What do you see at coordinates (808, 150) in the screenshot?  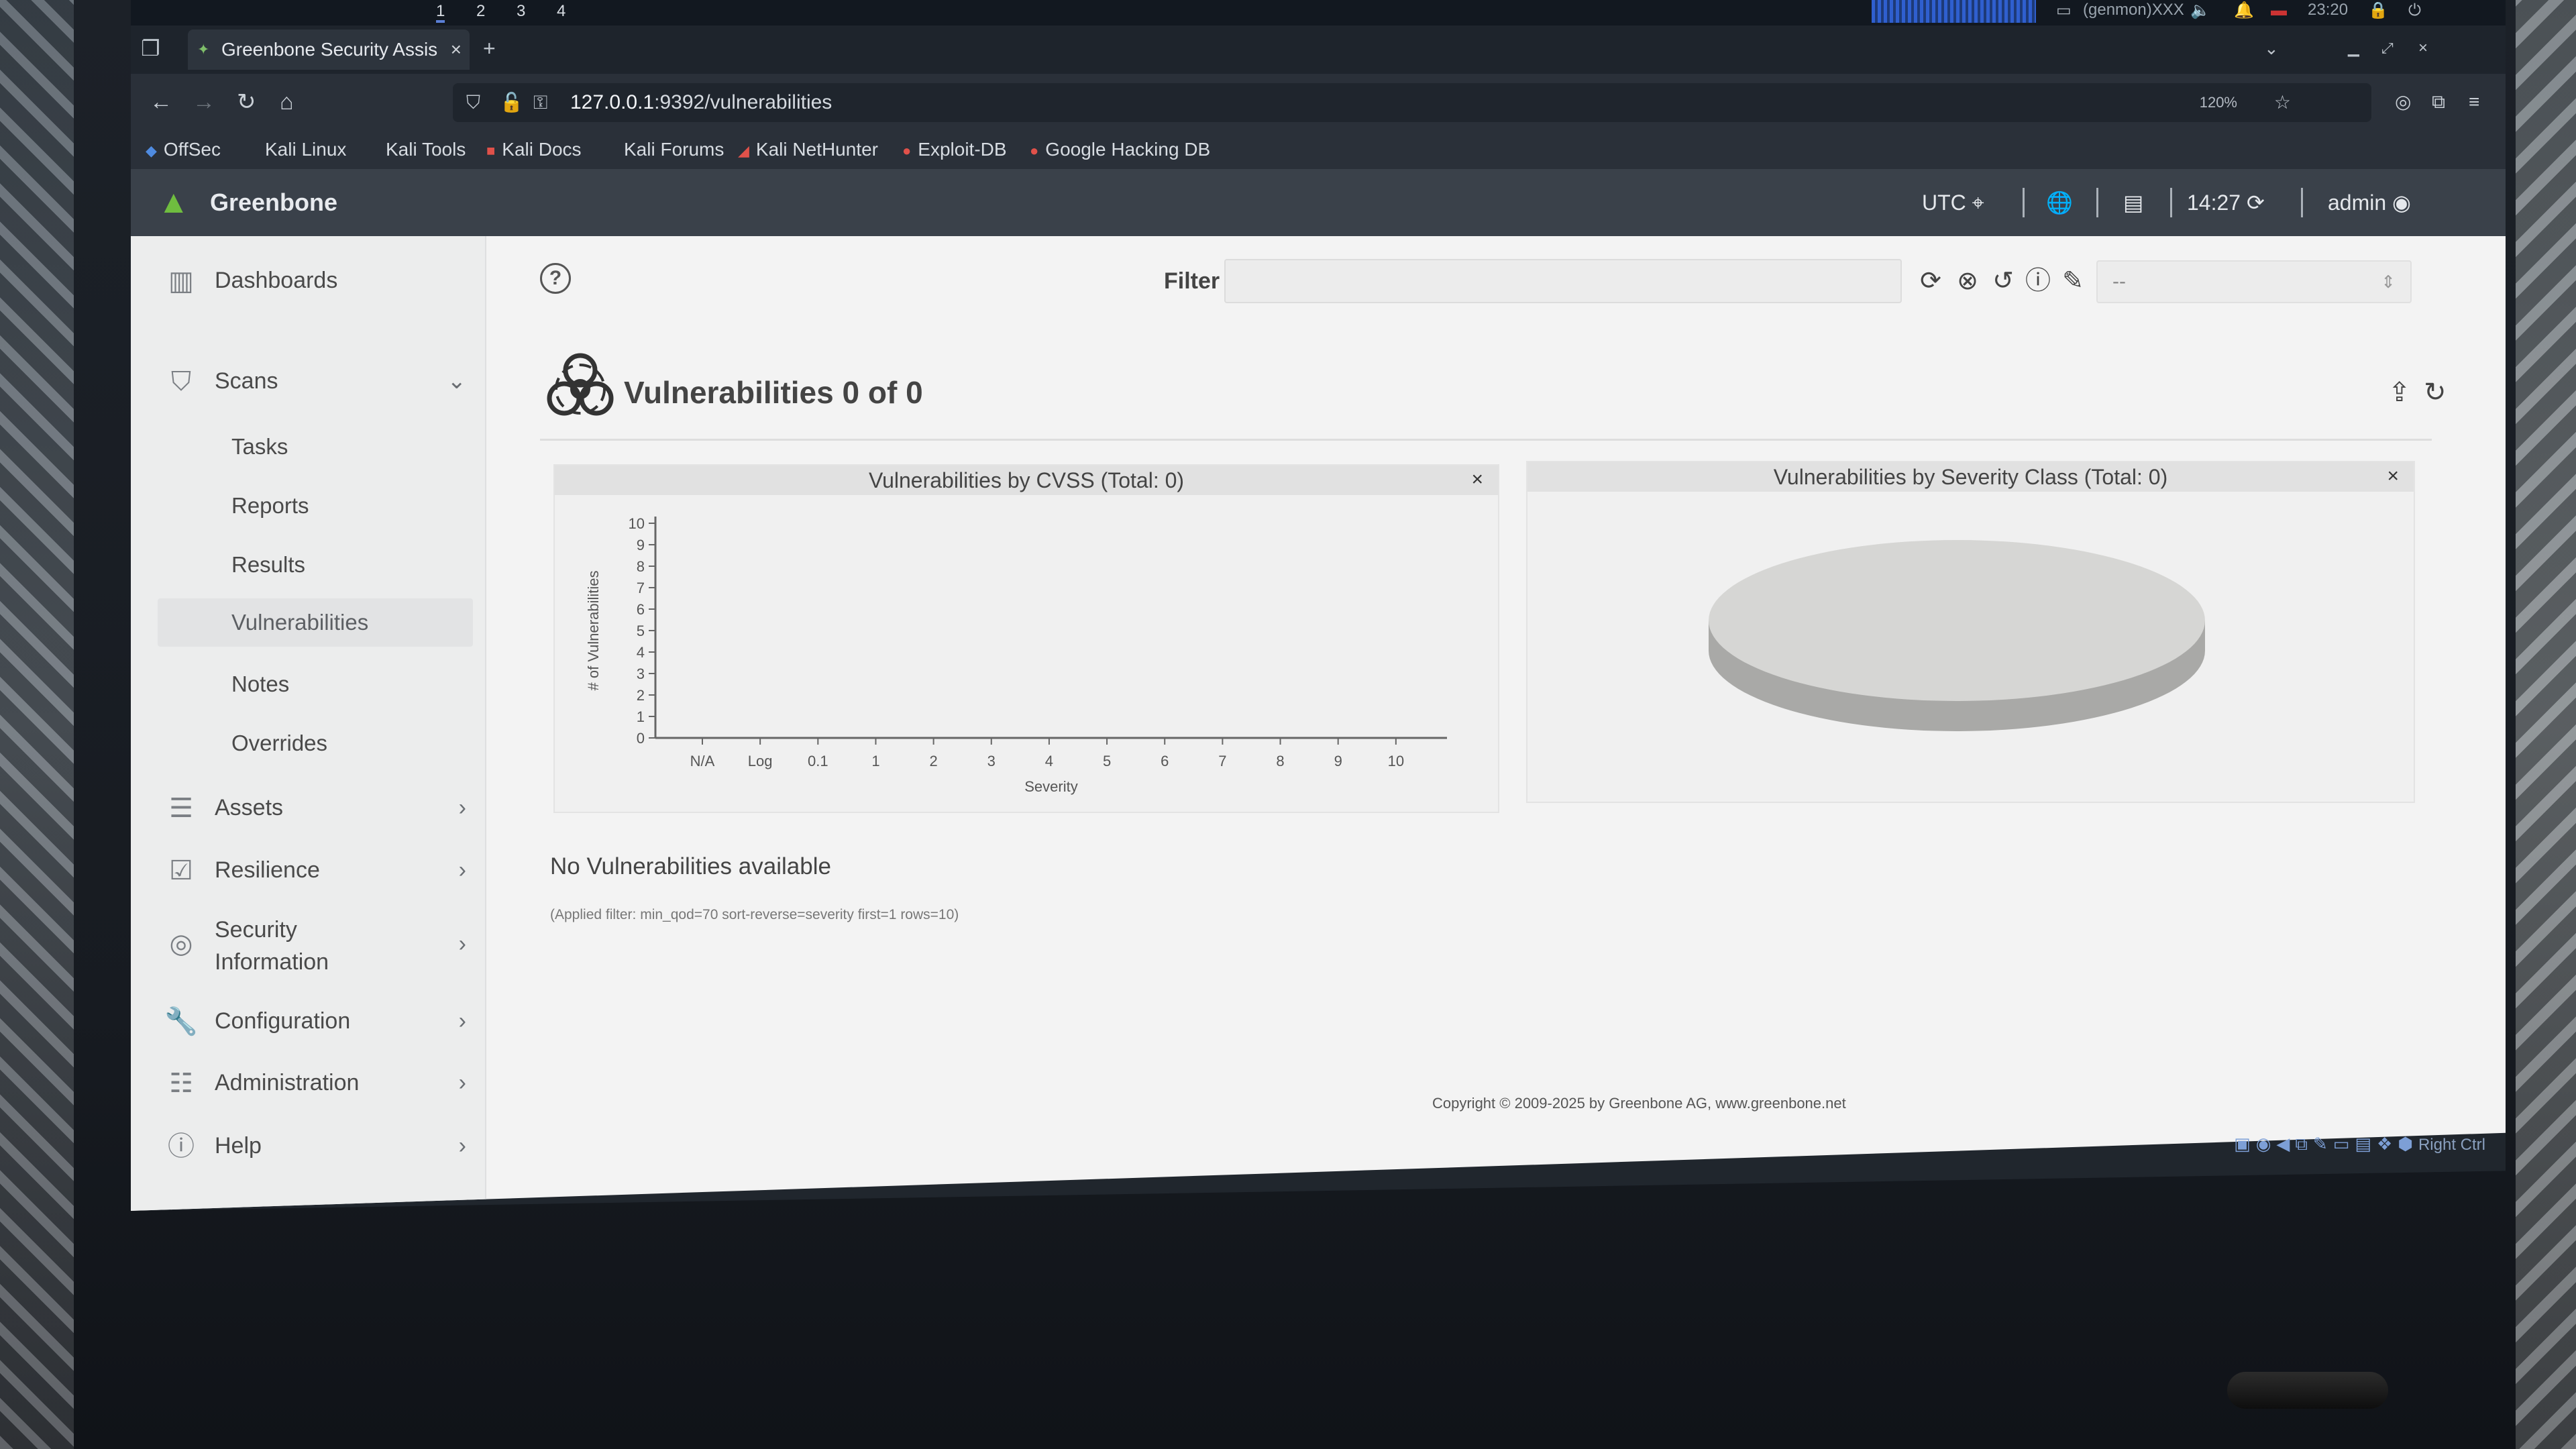 I see `bookmark-kali-nethunter: ◢ Kali NetHunter` at bounding box center [808, 150].